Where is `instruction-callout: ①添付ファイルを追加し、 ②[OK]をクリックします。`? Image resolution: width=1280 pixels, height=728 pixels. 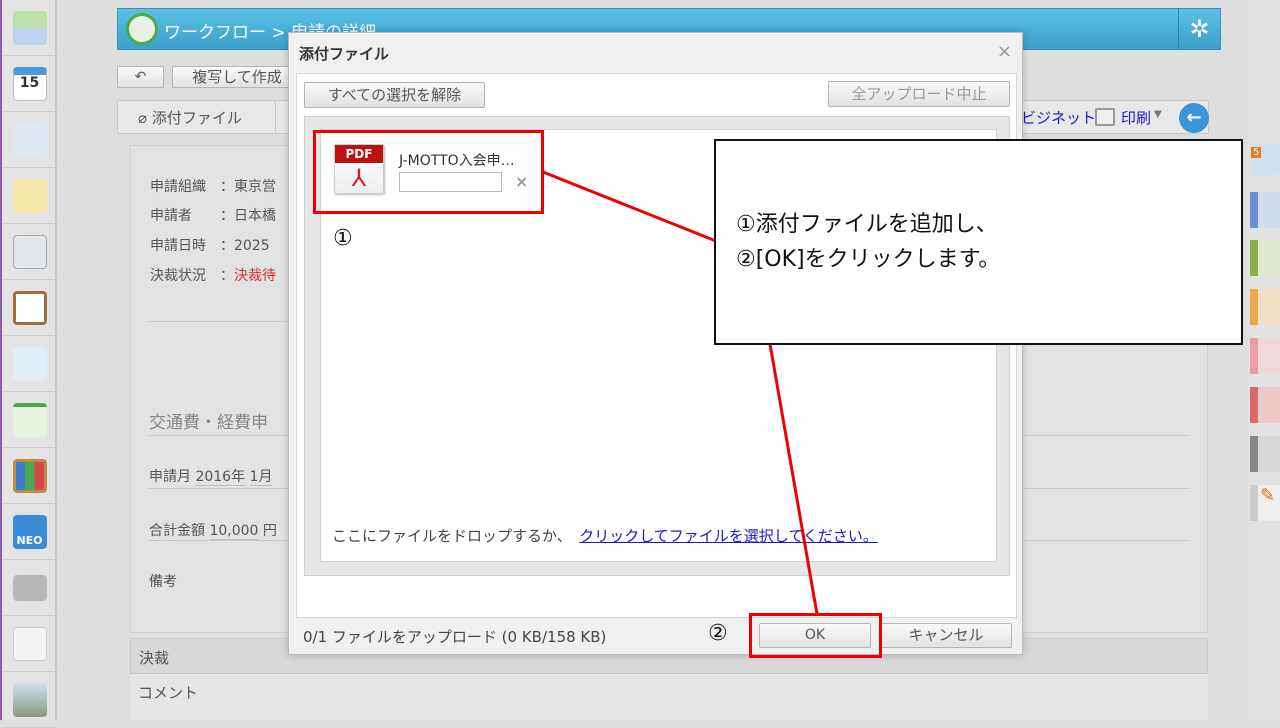 instruction-callout: ①添付ファイルを追加し、 ②[OK]をクリックします。 is located at coordinates (978, 242).